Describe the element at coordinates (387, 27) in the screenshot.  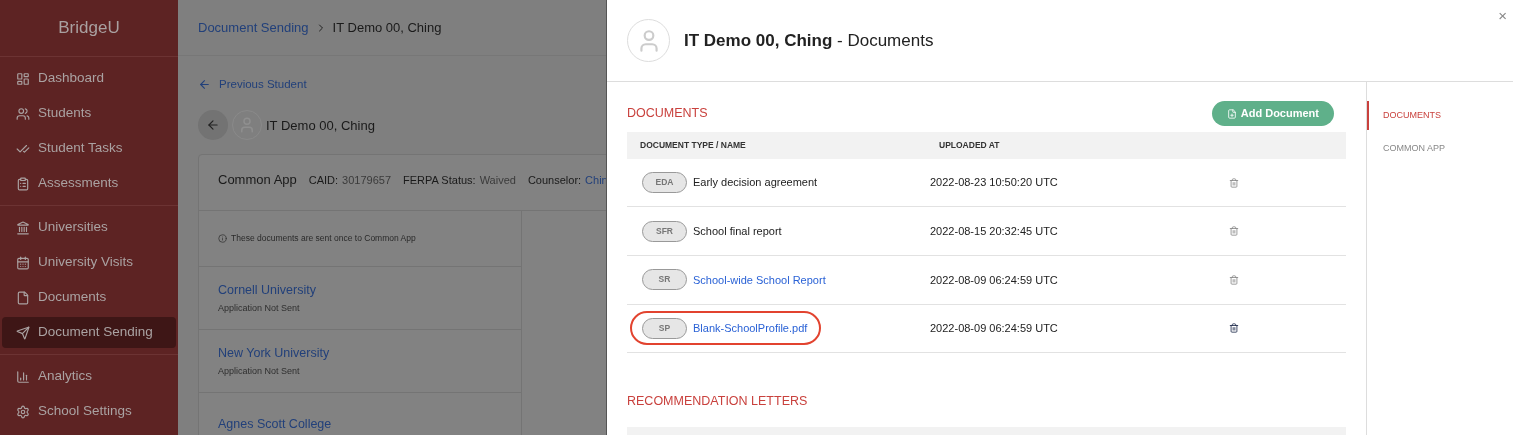
I see `breadcrumb-current: IT Demo 00, Ching` at that location.